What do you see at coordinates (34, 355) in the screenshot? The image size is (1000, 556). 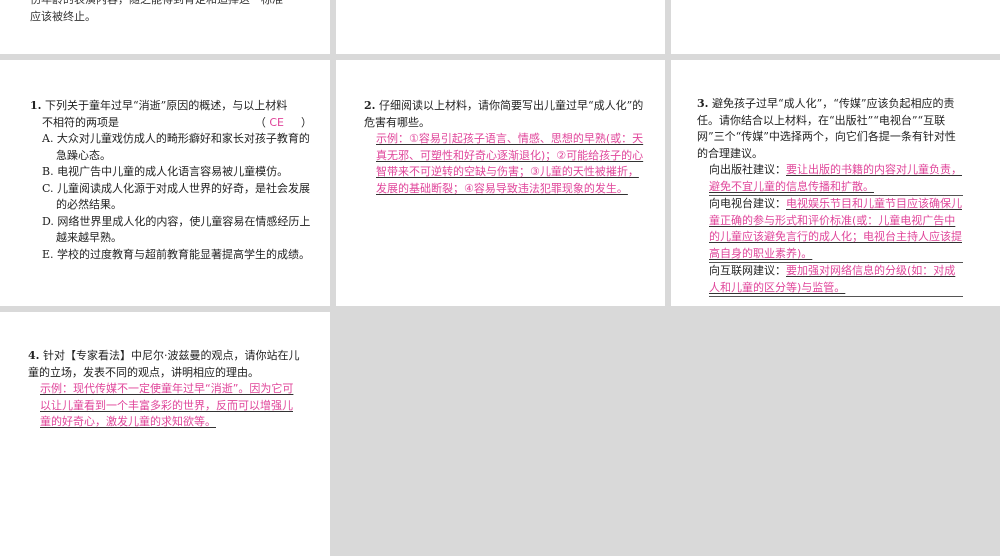 I see `question-number: 4.` at bounding box center [34, 355].